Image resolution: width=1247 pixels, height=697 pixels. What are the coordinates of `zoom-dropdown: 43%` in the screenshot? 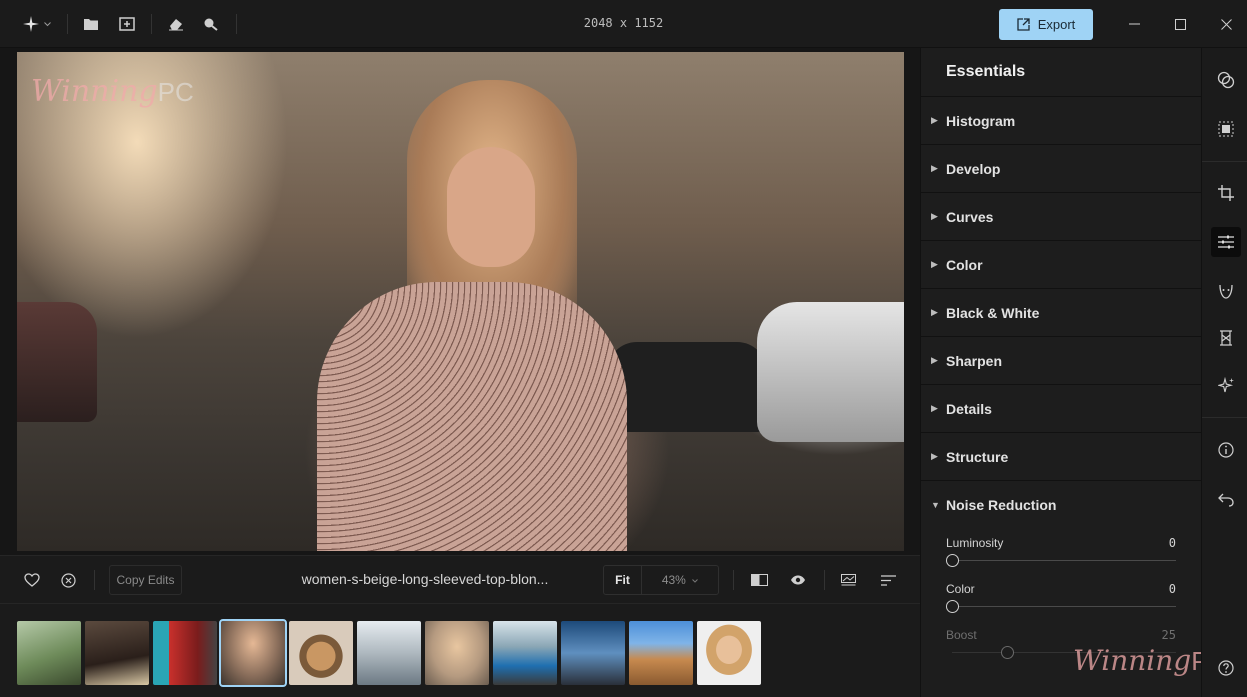 It's located at (680, 580).